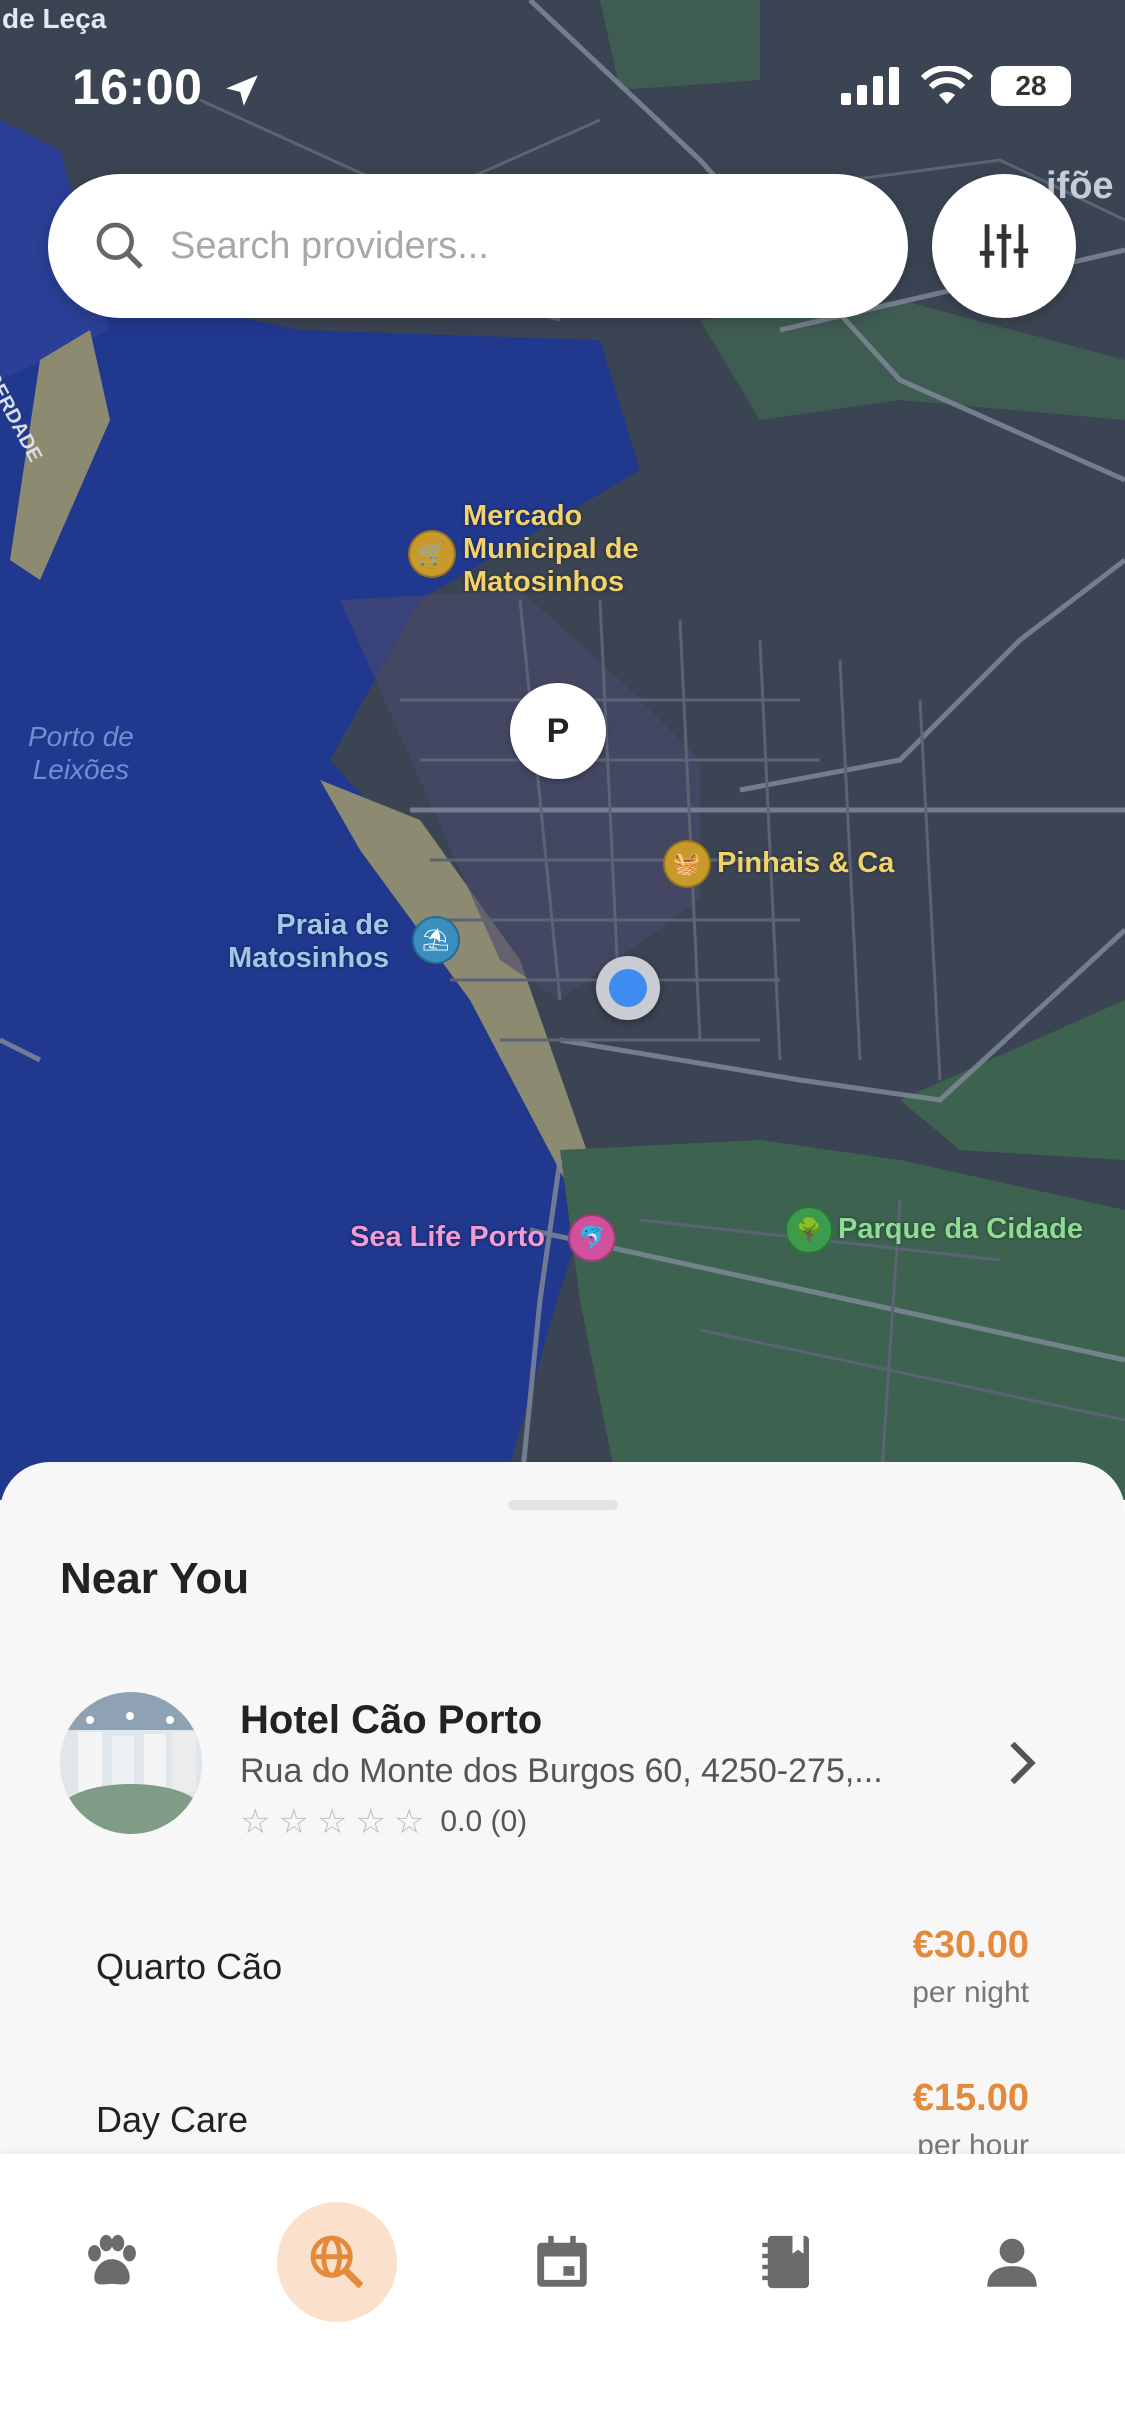  Describe the element at coordinates (960, 1229) in the screenshot. I see `map-label-parque: Parque da Cidade` at that location.